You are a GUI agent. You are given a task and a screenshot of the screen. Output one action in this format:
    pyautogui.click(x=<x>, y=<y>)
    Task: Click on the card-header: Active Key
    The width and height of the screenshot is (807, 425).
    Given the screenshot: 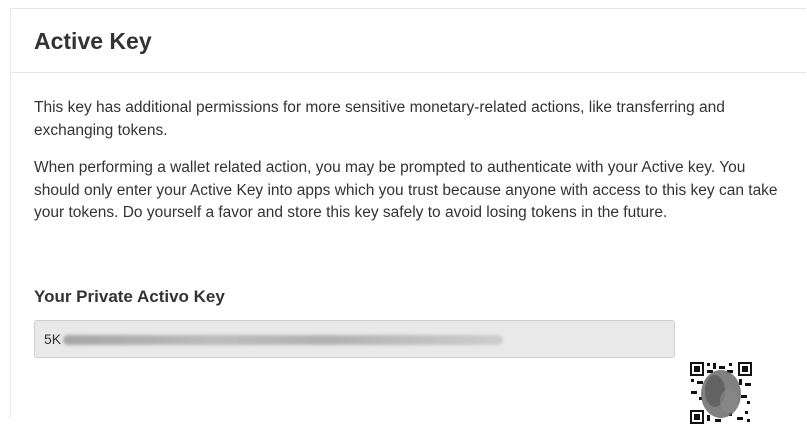 What is the action you would take?
    pyautogui.click(x=408, y=41)
    